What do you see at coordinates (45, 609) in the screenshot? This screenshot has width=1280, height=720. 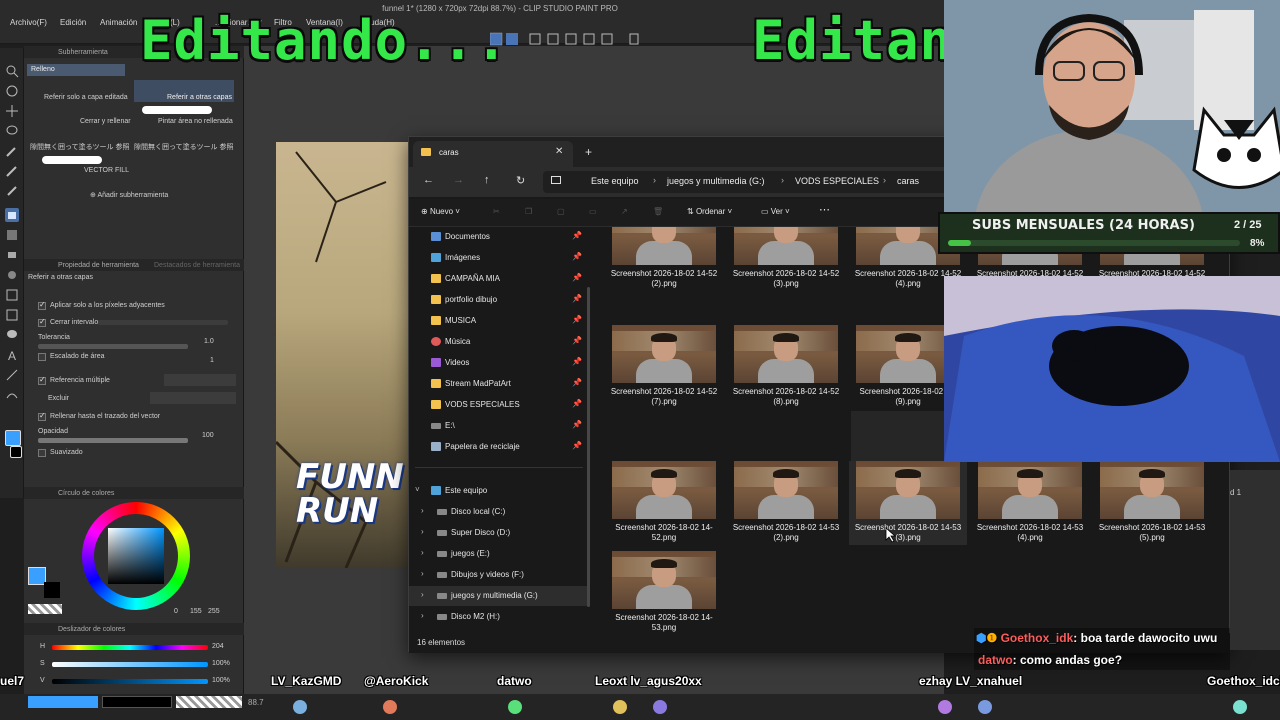 I see `transparent-swatch` at bounding box center [45, 609].